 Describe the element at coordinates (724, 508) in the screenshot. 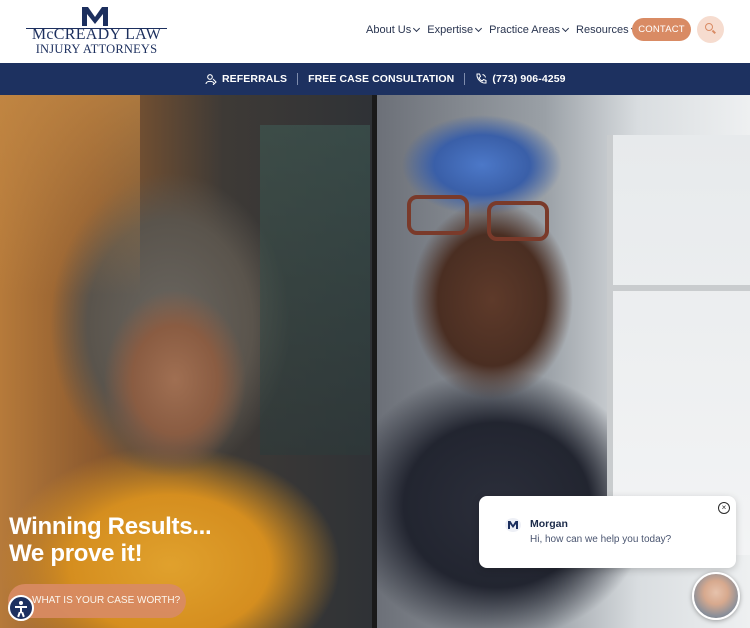

I see `close-icon: ×` at that location.